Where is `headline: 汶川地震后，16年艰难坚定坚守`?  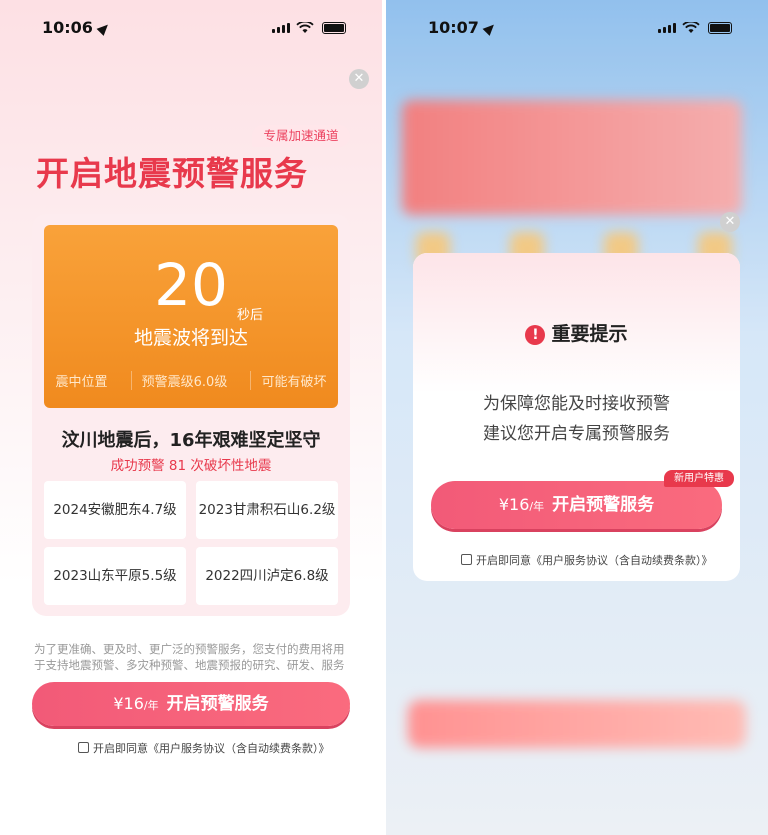 headline: 汶川地震后，16年艰难坚定坚守 is located at coordinates (191, 440).